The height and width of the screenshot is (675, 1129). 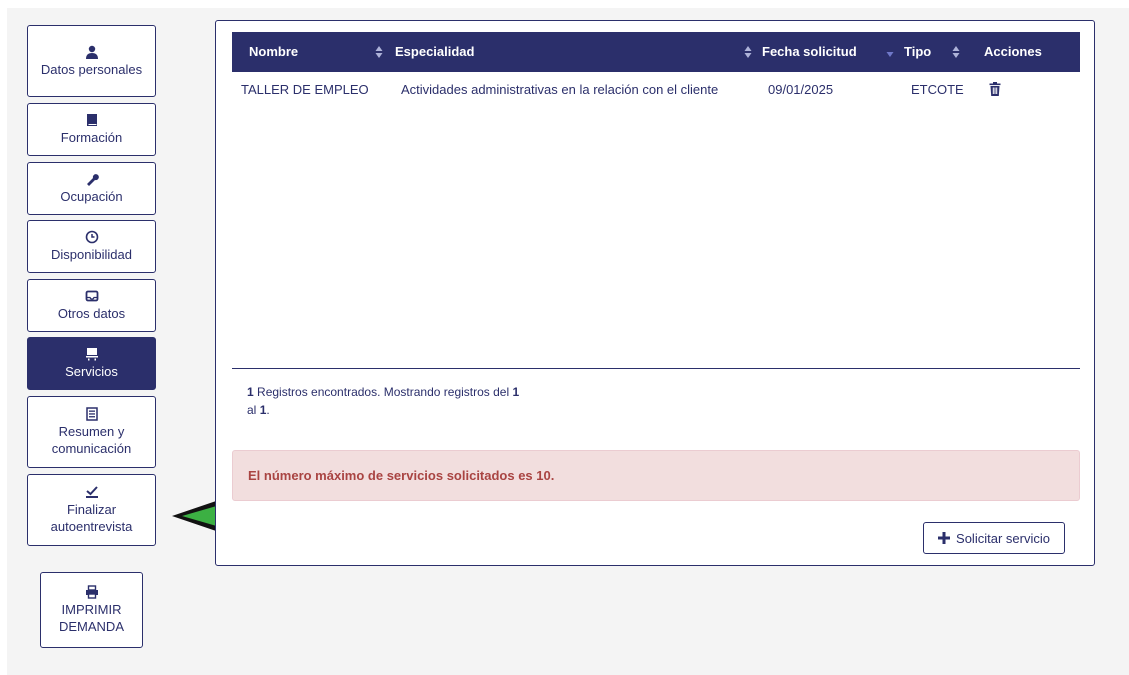 I want to click on sort-desc-icon, so click(x=890, y=54).